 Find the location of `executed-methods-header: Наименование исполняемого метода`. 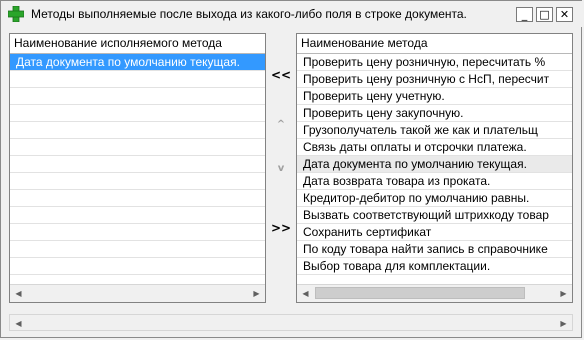

executed-methods-header: Наименование исполняемого метода is located at coordinates (137, 44).